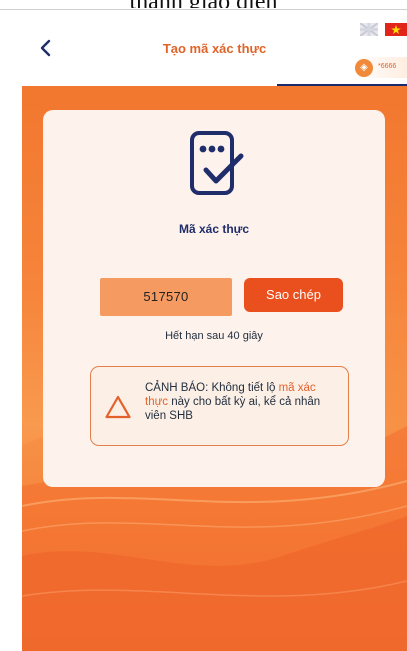 The width and height of the screenshot is (407, 651). What do you see at coordinates (203, 4) in the screenshot?
I see `document-caption: thanh giao diện` at bounding box center [203, 4].